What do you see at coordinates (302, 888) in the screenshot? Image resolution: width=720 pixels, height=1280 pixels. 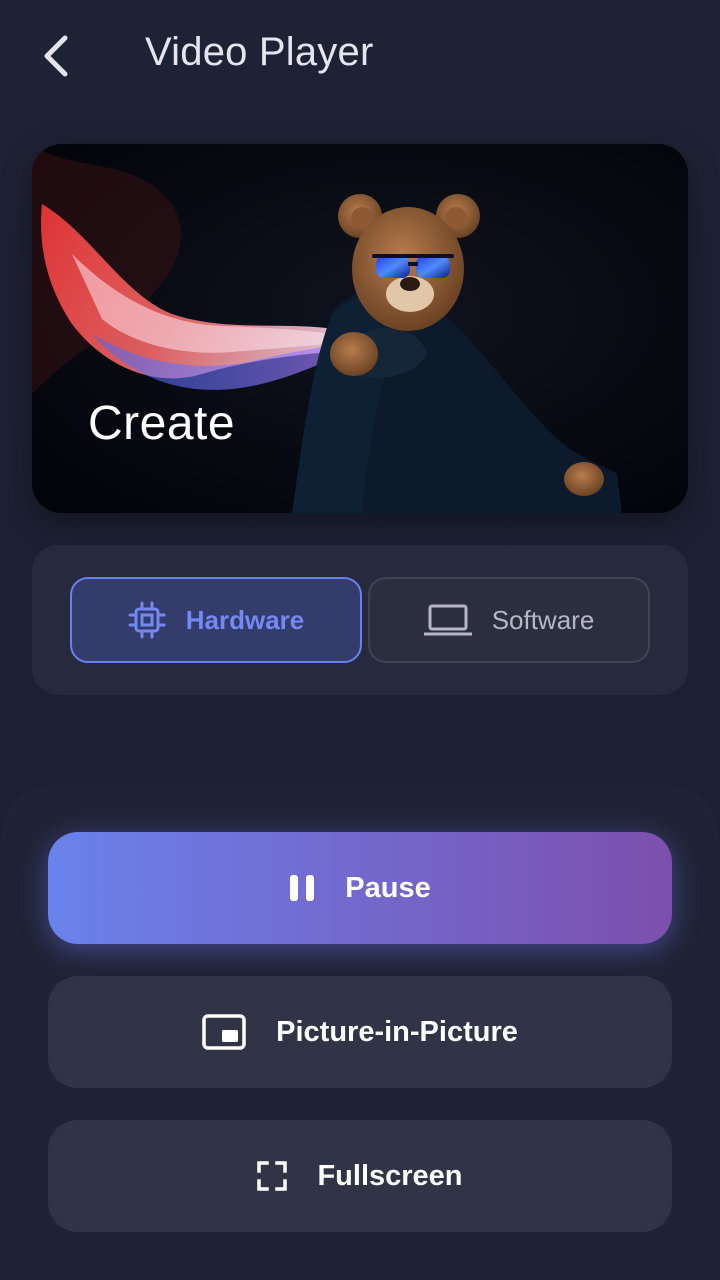 I see `pause-icon` at bounding box center [302, 888].